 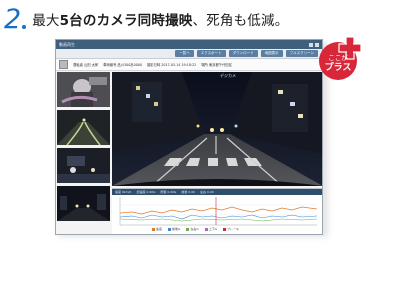 I want to click on legend-lr: 左右G, so click(x=192, y=229).